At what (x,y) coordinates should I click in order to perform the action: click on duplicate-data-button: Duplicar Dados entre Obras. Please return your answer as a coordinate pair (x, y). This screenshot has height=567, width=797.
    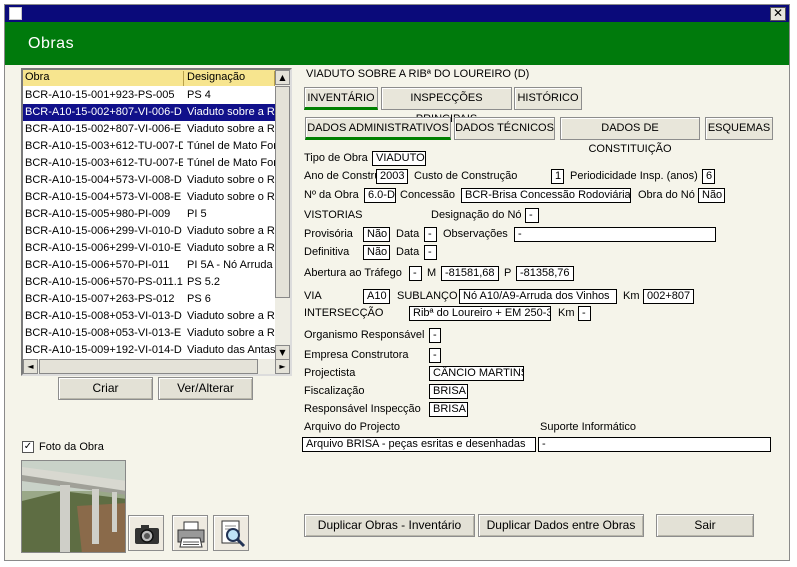
    Looking at the image, I should click on (561, 525).